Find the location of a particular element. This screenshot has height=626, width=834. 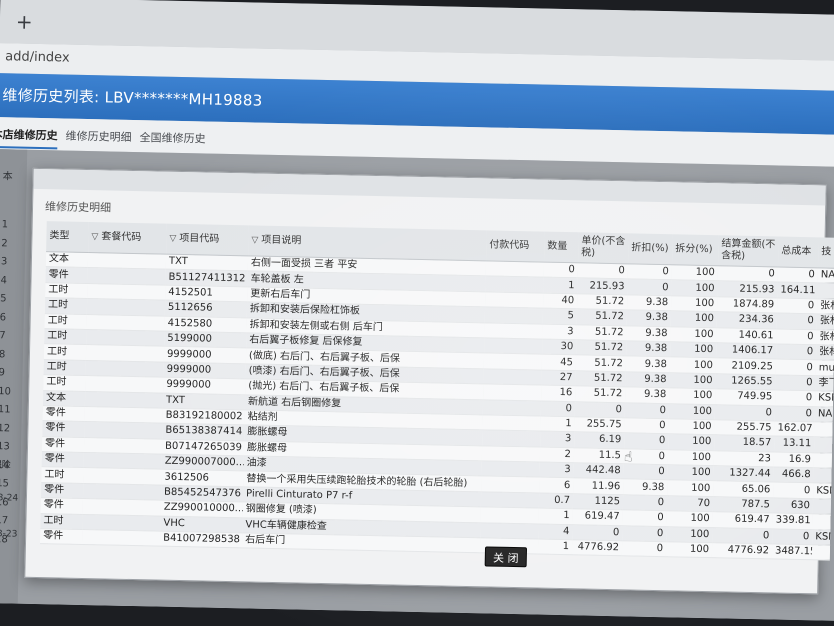

column-header-package-code: ▽ 套餐代码 is located at coordinates (127, 238).